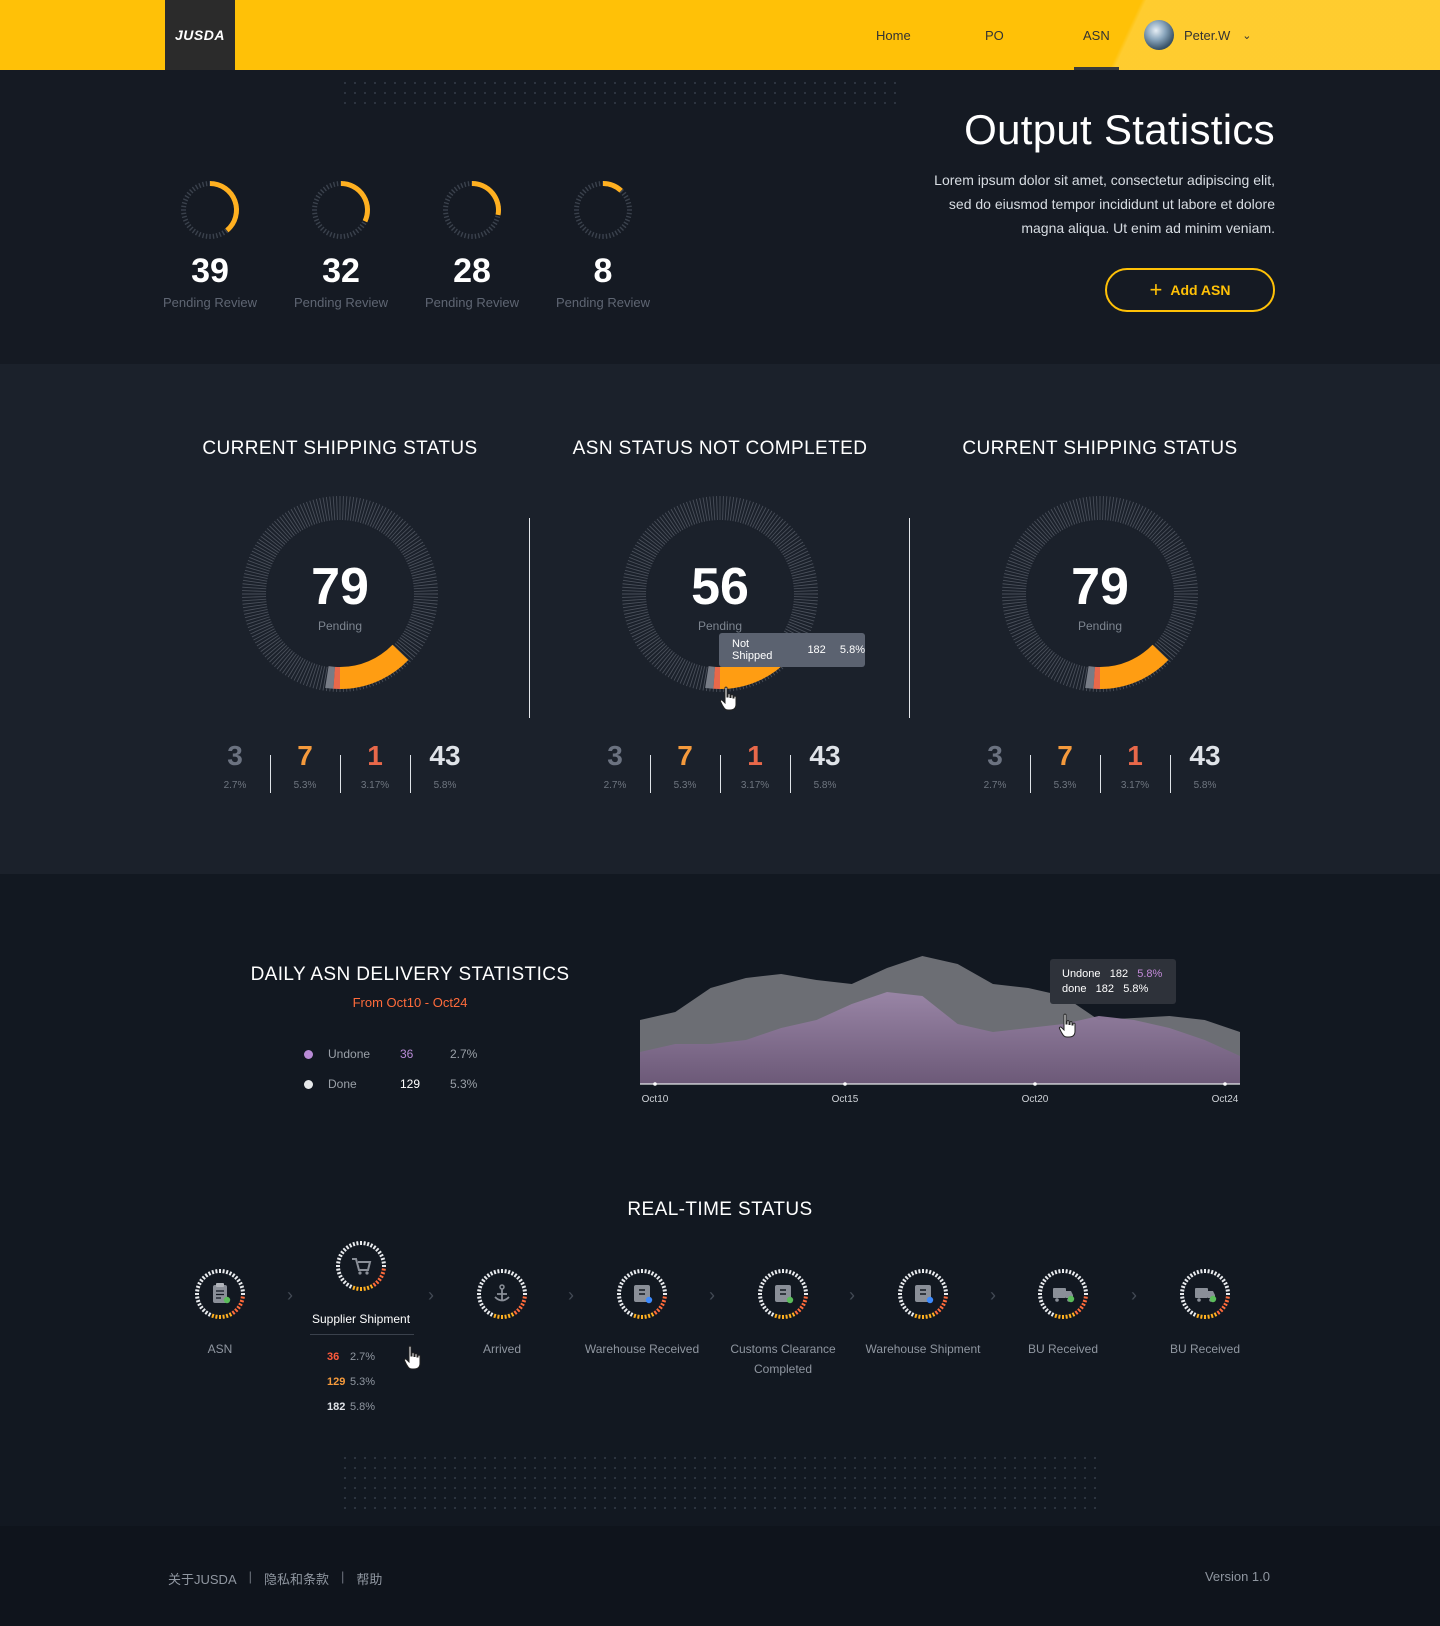  I want to click on popup-value: 129, so click(336, 1381).